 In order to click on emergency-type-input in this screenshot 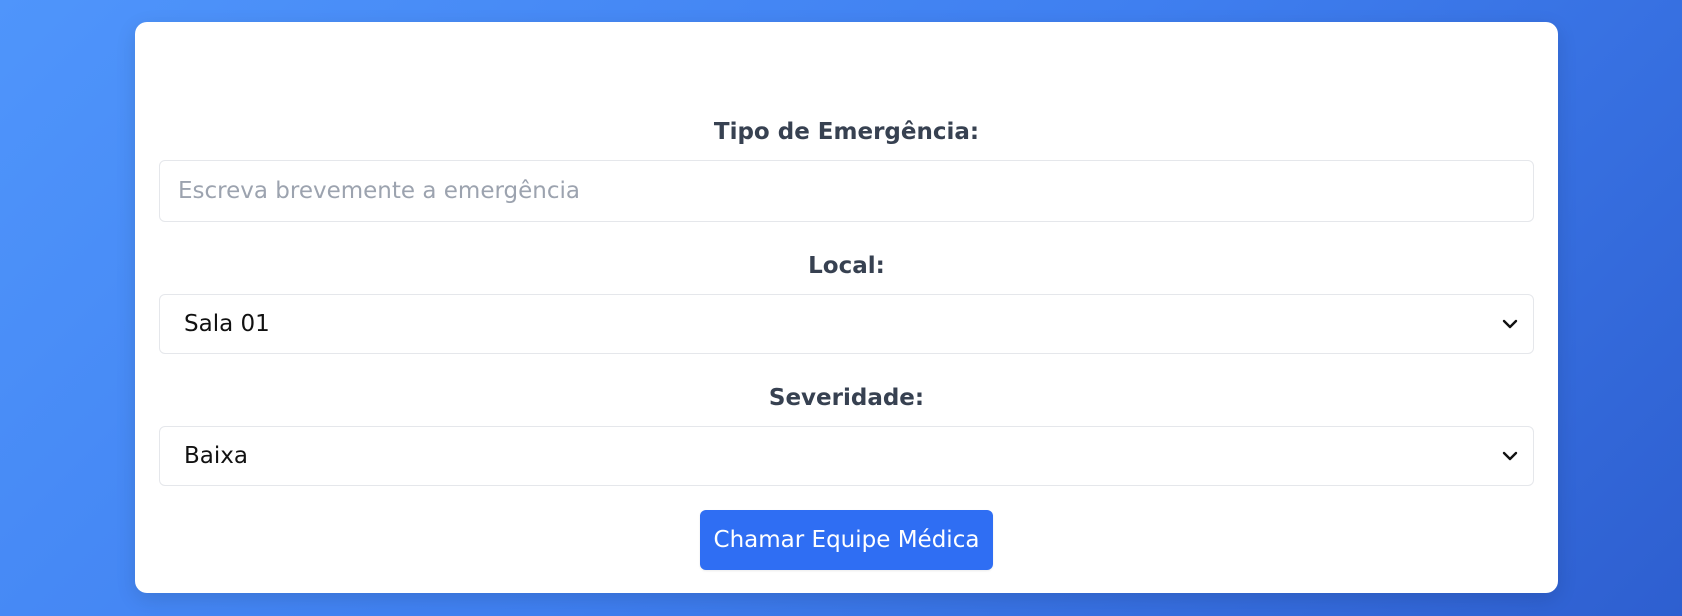, I will do `click(846, 191)`.